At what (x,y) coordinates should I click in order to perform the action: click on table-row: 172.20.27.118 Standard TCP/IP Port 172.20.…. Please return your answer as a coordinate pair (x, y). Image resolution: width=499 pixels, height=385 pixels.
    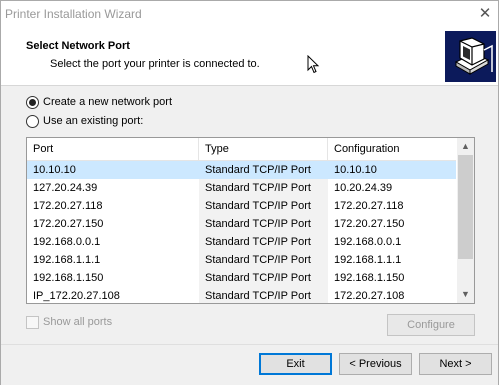
    Looking at the image, I should click on (241, 206).